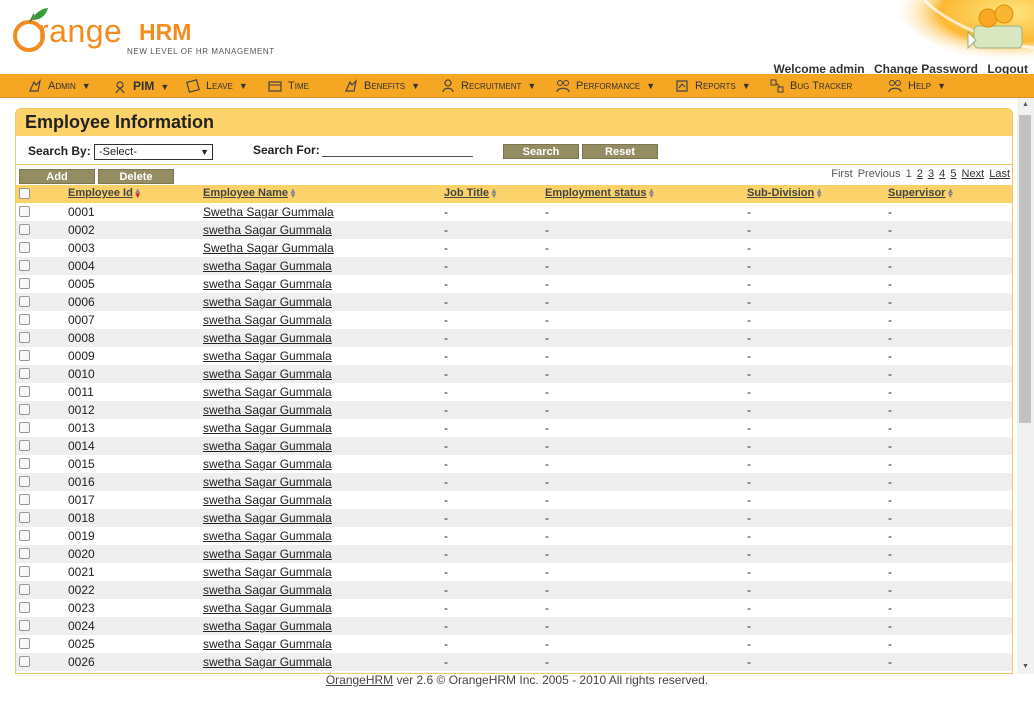  I want to click on menu-item-reports: Reports ▼, so click(713, 86).